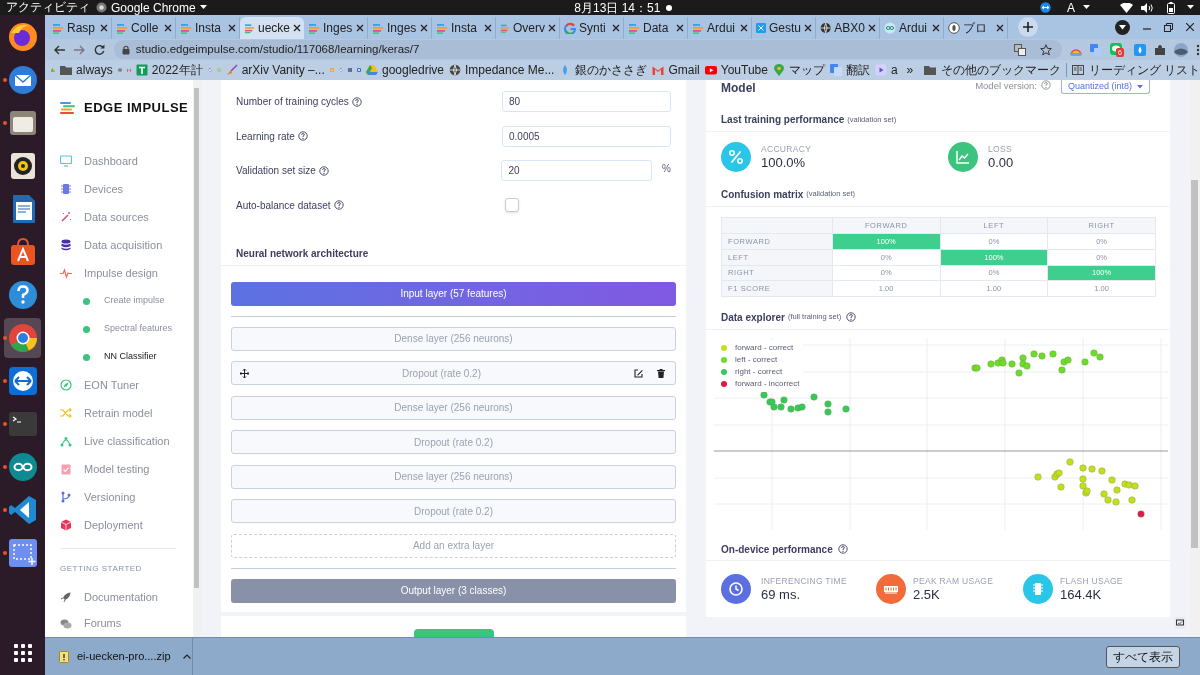 The width and height of the screenshot is (1200, 675). I want to click on bookmarks-overflow-button: », so click(910, 70).